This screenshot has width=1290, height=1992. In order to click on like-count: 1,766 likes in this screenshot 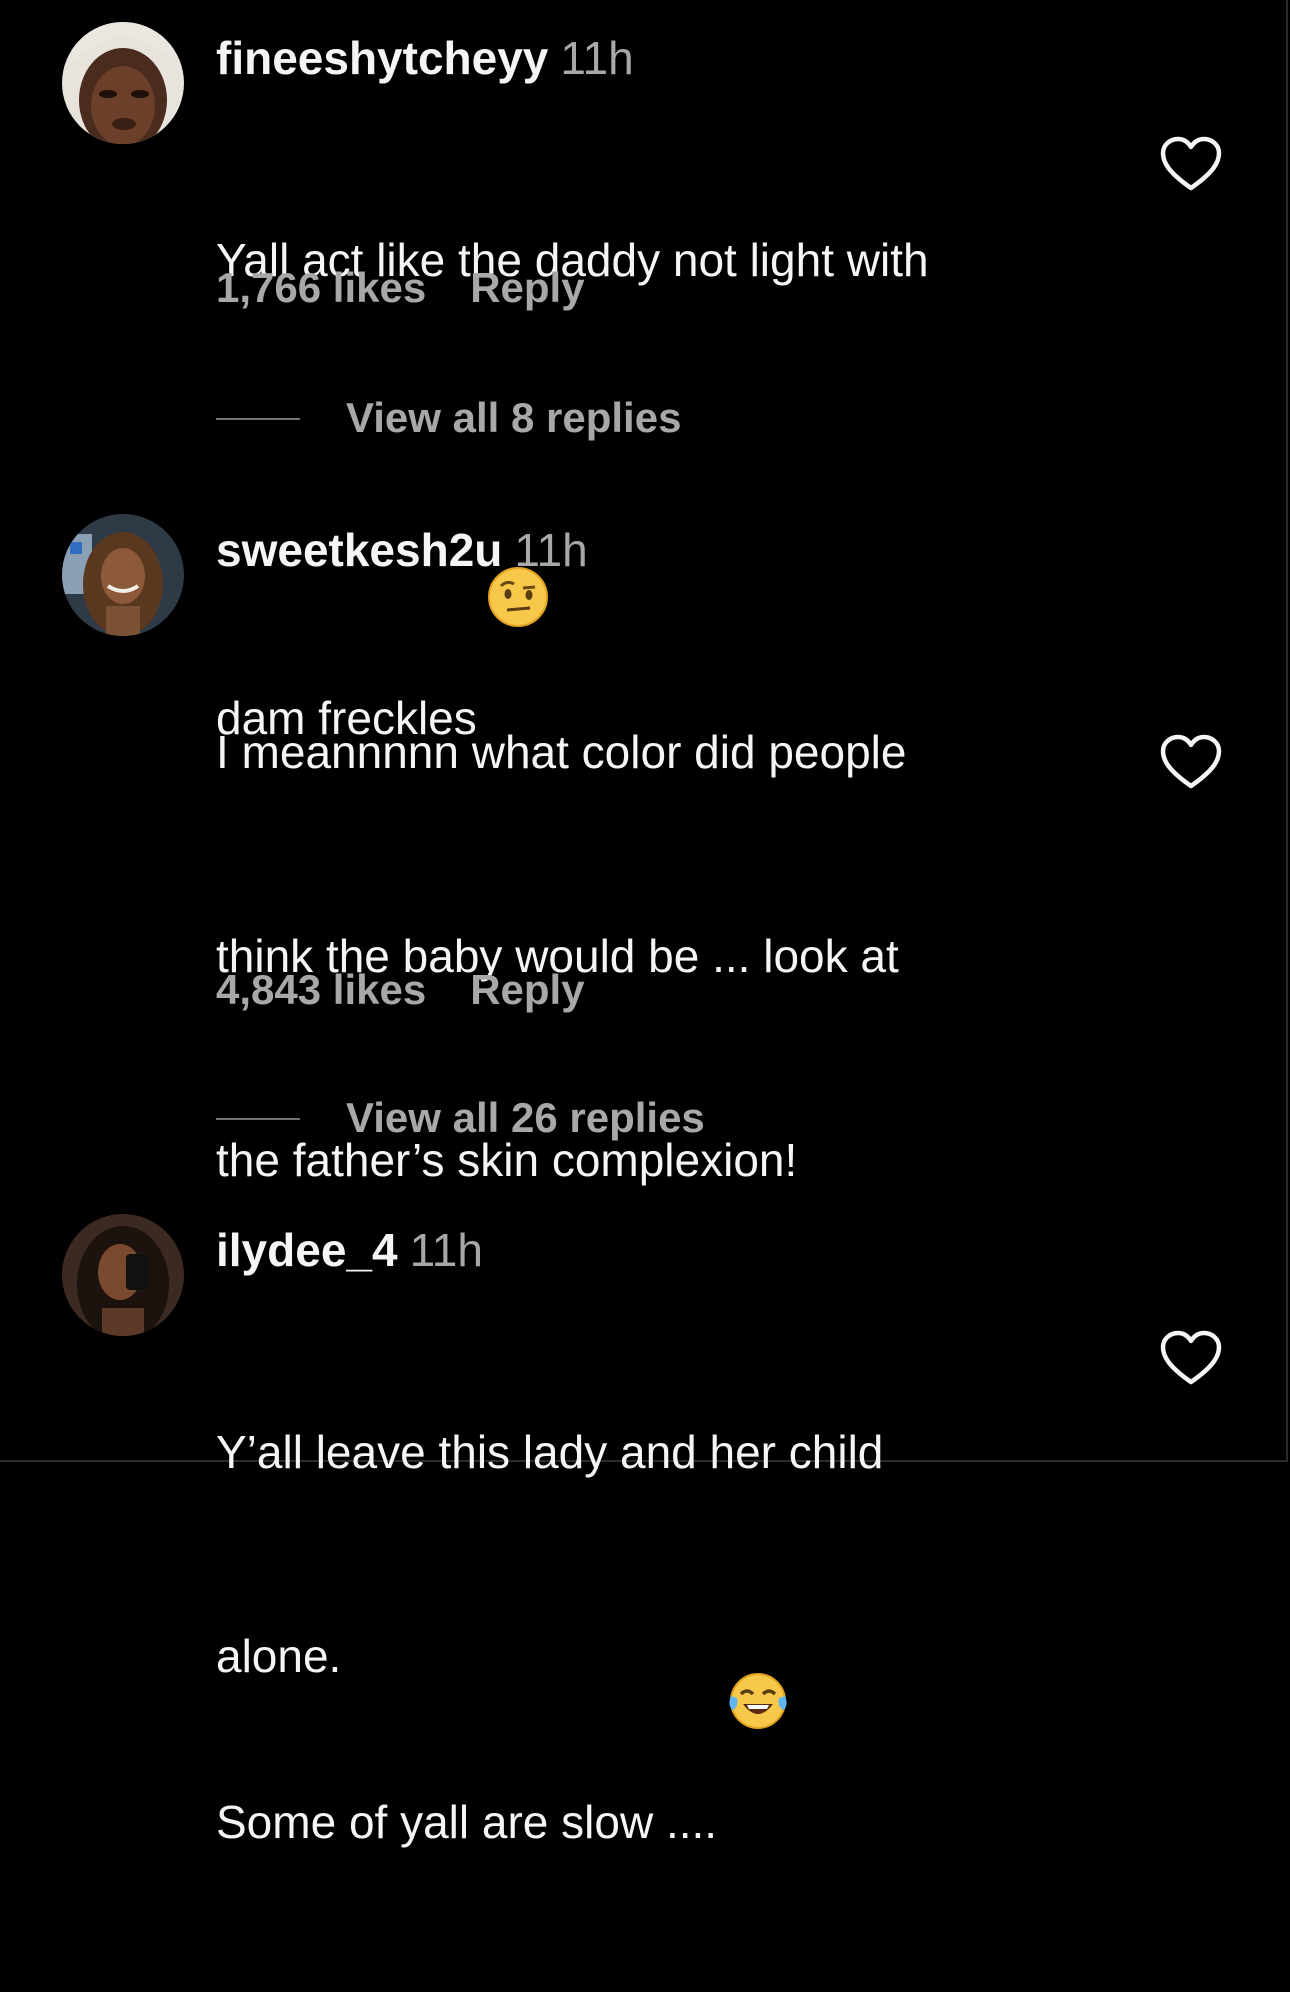, I will do `click(321, 287)`.